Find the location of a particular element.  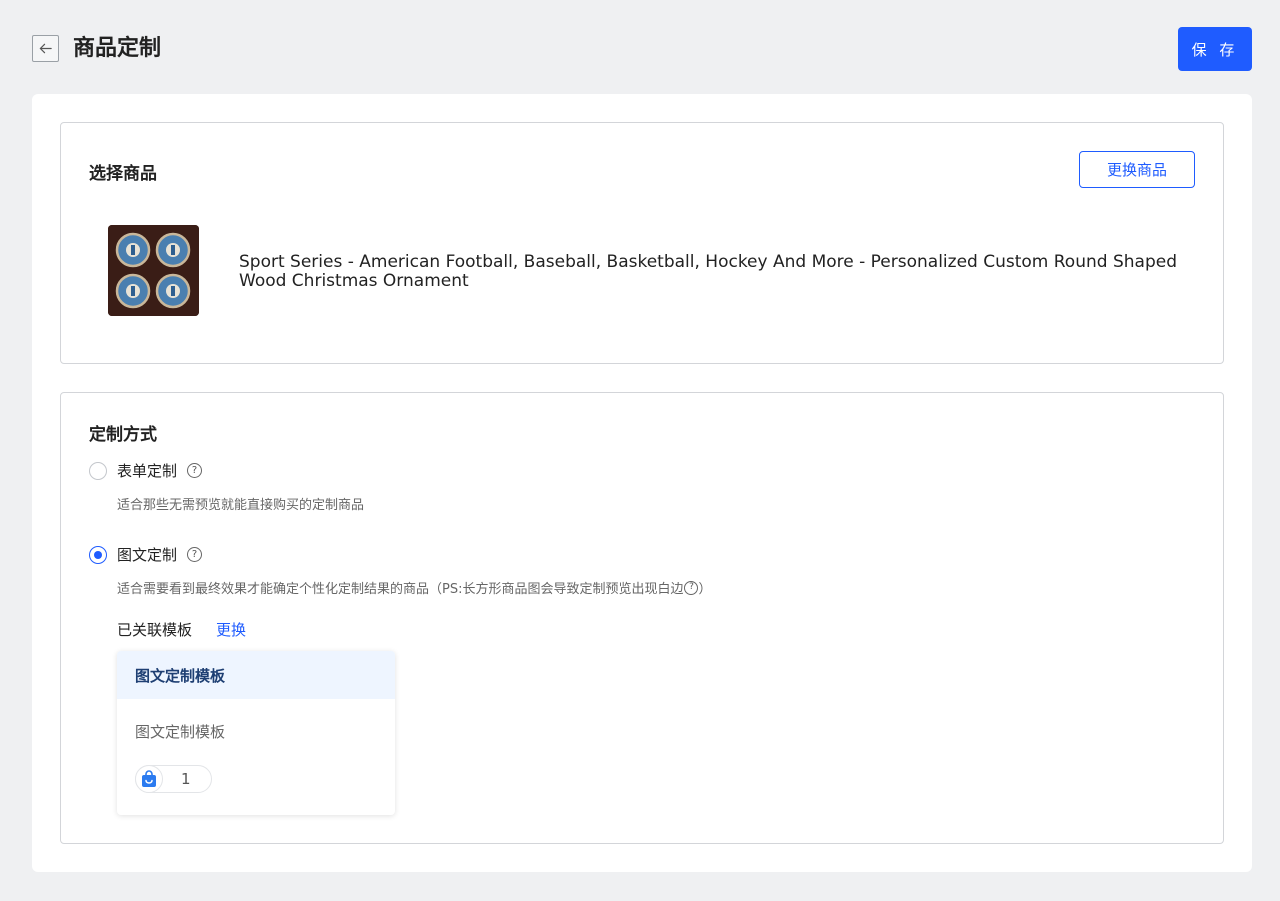

save-button: 保 存 is located at coordinates (1215, 49).